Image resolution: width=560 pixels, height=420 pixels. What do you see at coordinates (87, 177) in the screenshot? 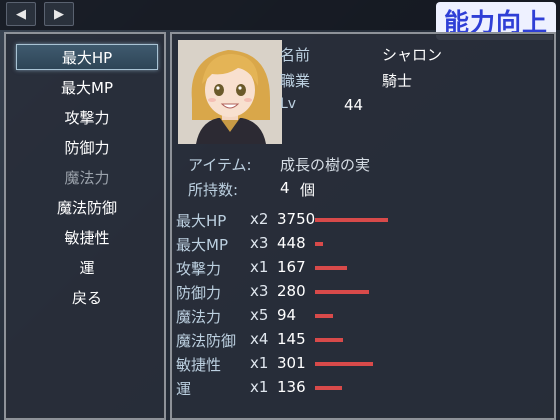
I see `command-magic-attack: 魔法力` at bounding box center [87, 177].